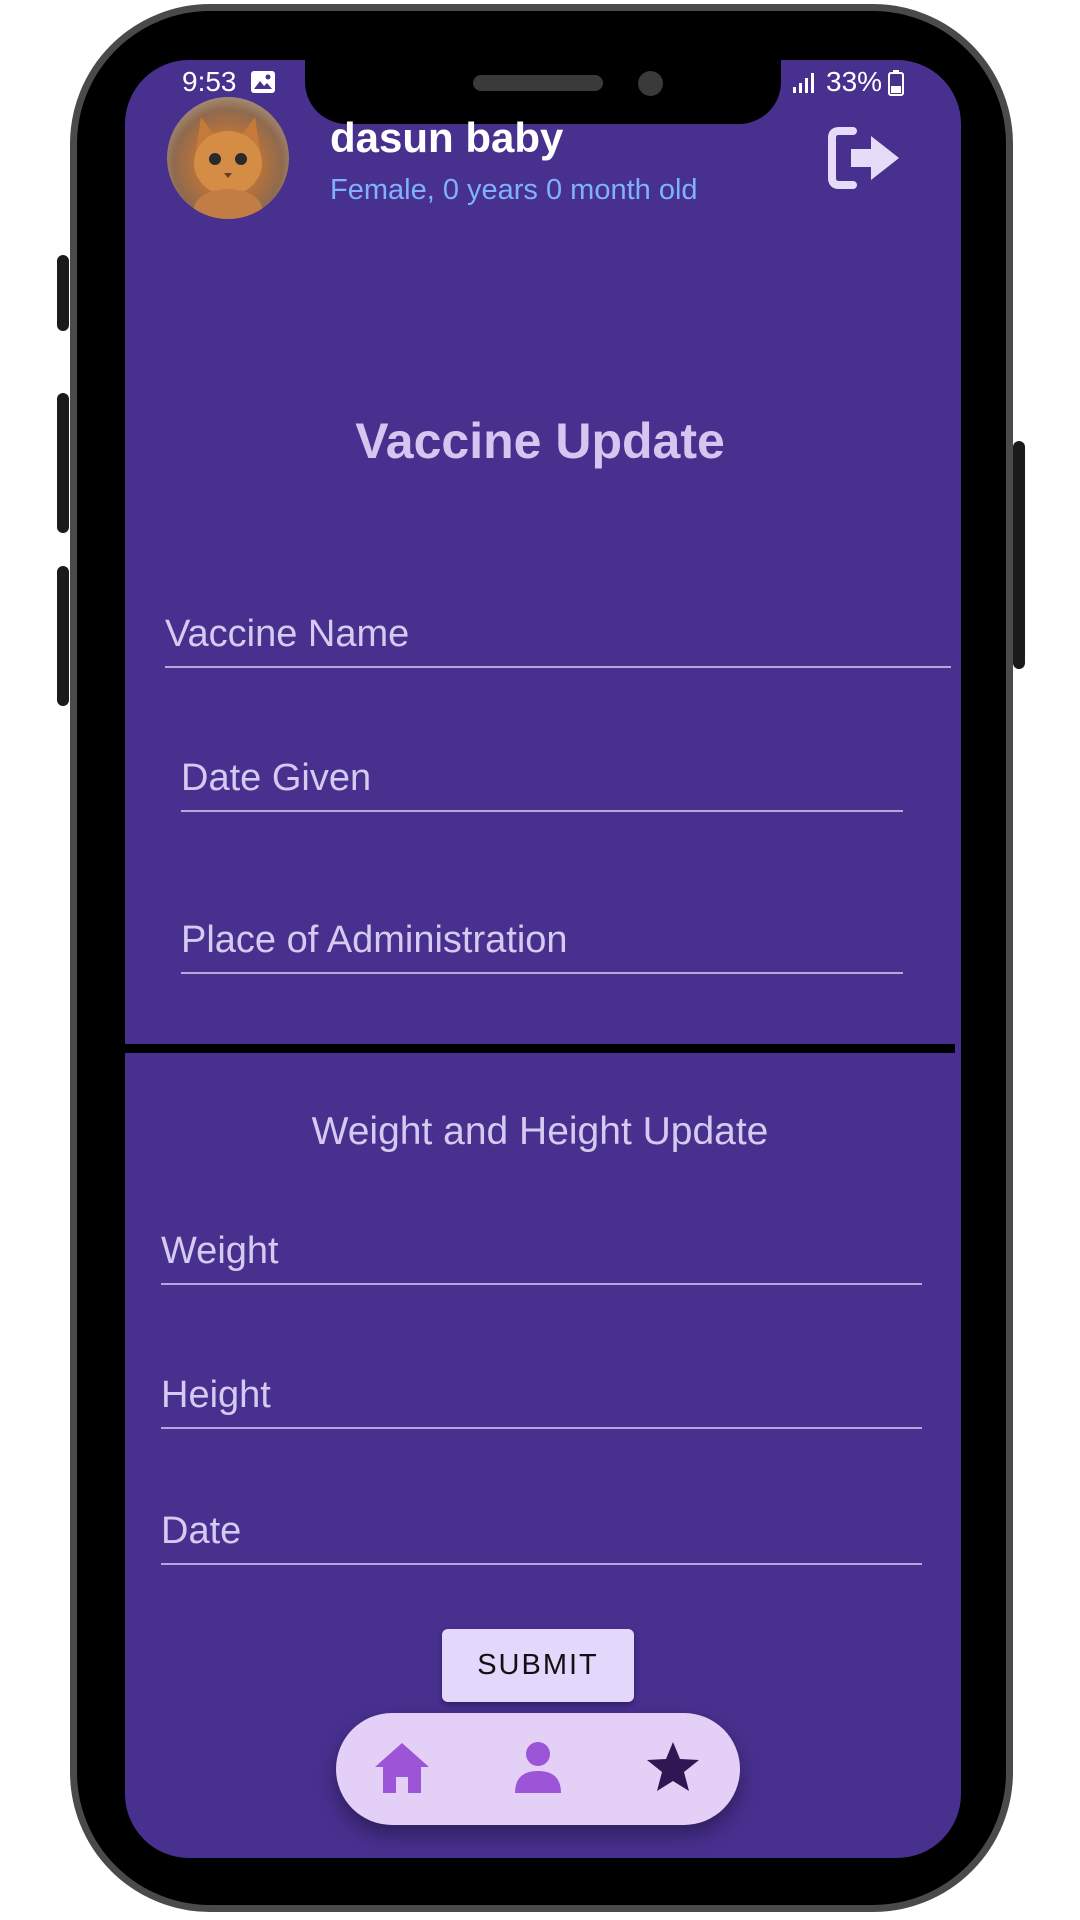 Image resolution: width=1080 pixels, height=1920 pixels. I want to click on date-label: Date, so click(201, 1531).